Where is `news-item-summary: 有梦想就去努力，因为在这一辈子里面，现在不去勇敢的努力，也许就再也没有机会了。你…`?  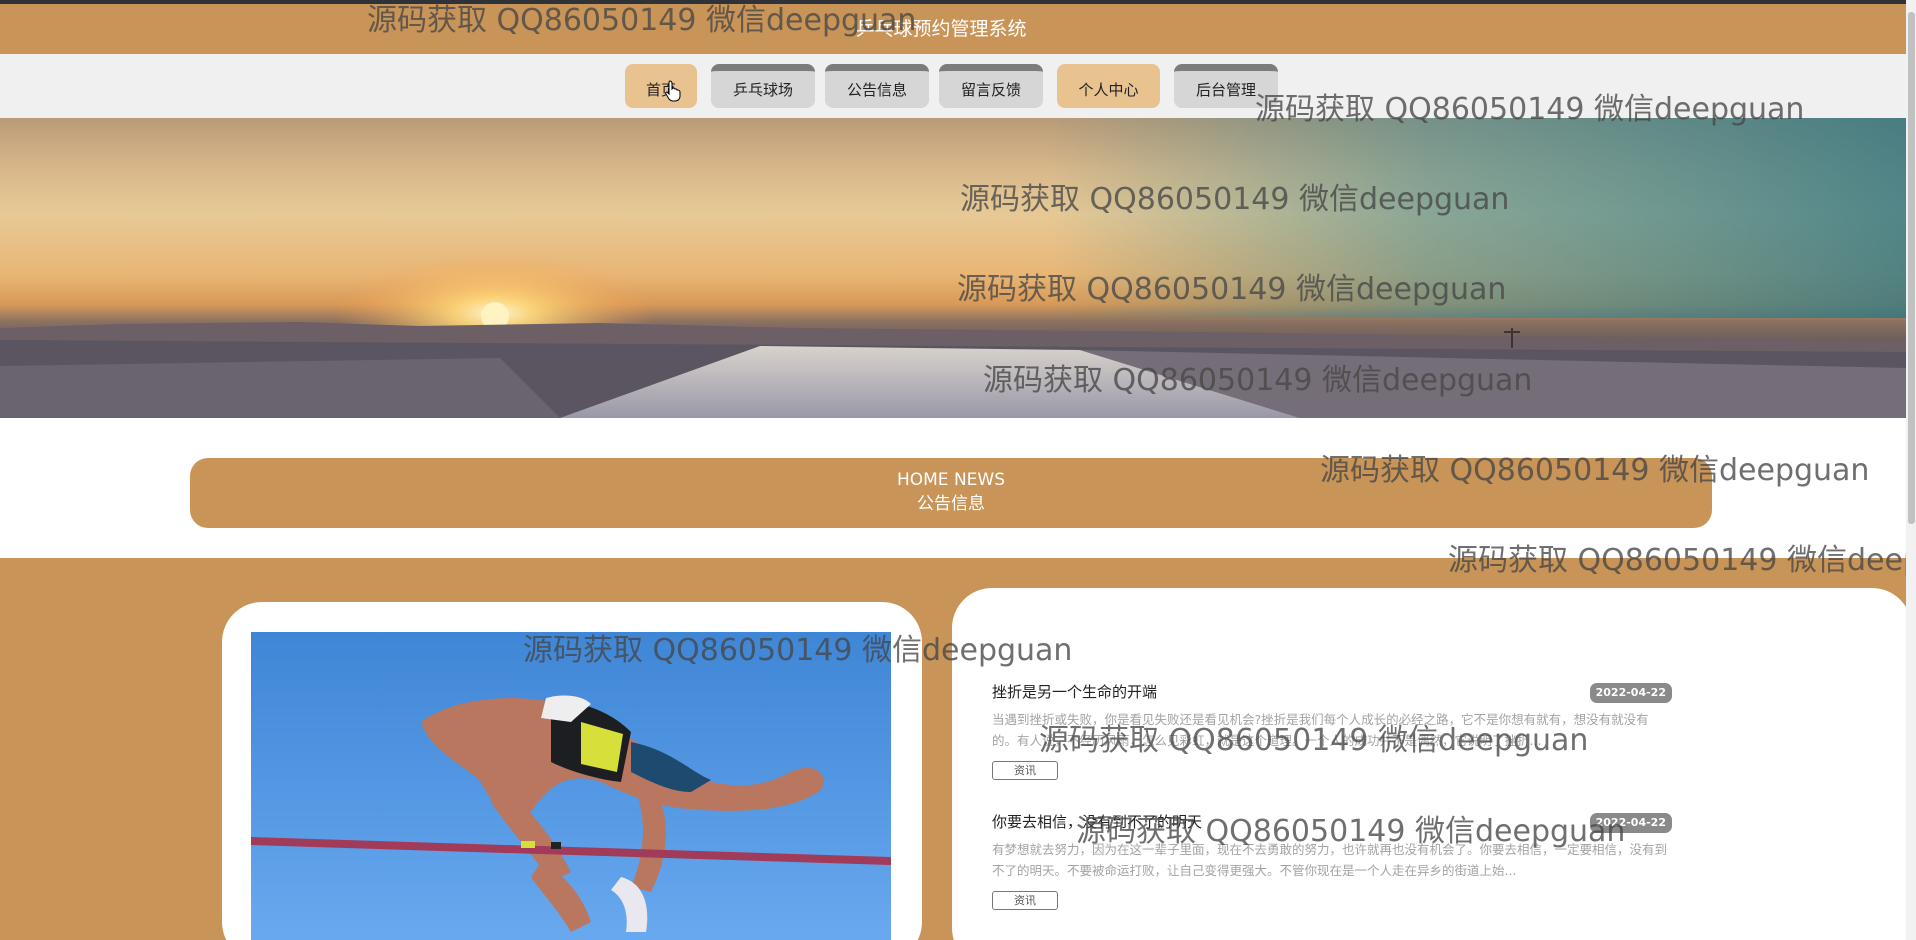 news-item-summary: 有梦想就去努力，因为在这一辈子里面，现在不去勇敢的努力，也许就再也没有机会了。你… is located at coordinates (1330, 860).